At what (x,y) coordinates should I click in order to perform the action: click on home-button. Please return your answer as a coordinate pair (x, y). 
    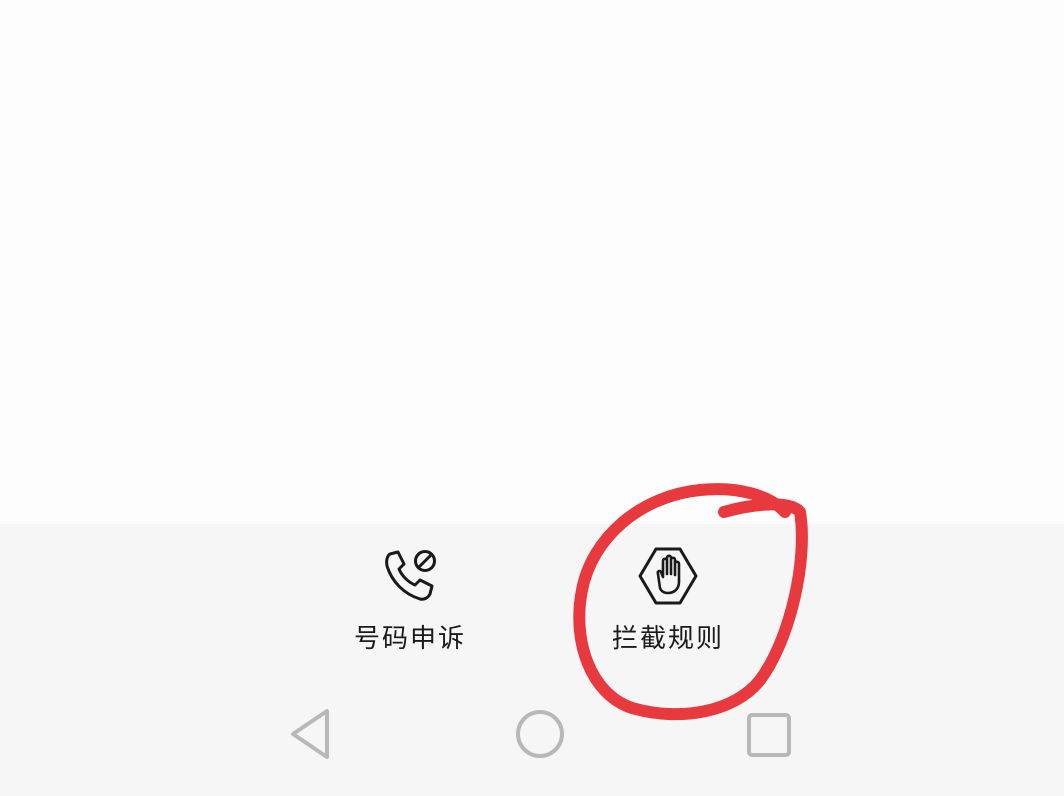
    Looking at the image, I should click on (540, 734).